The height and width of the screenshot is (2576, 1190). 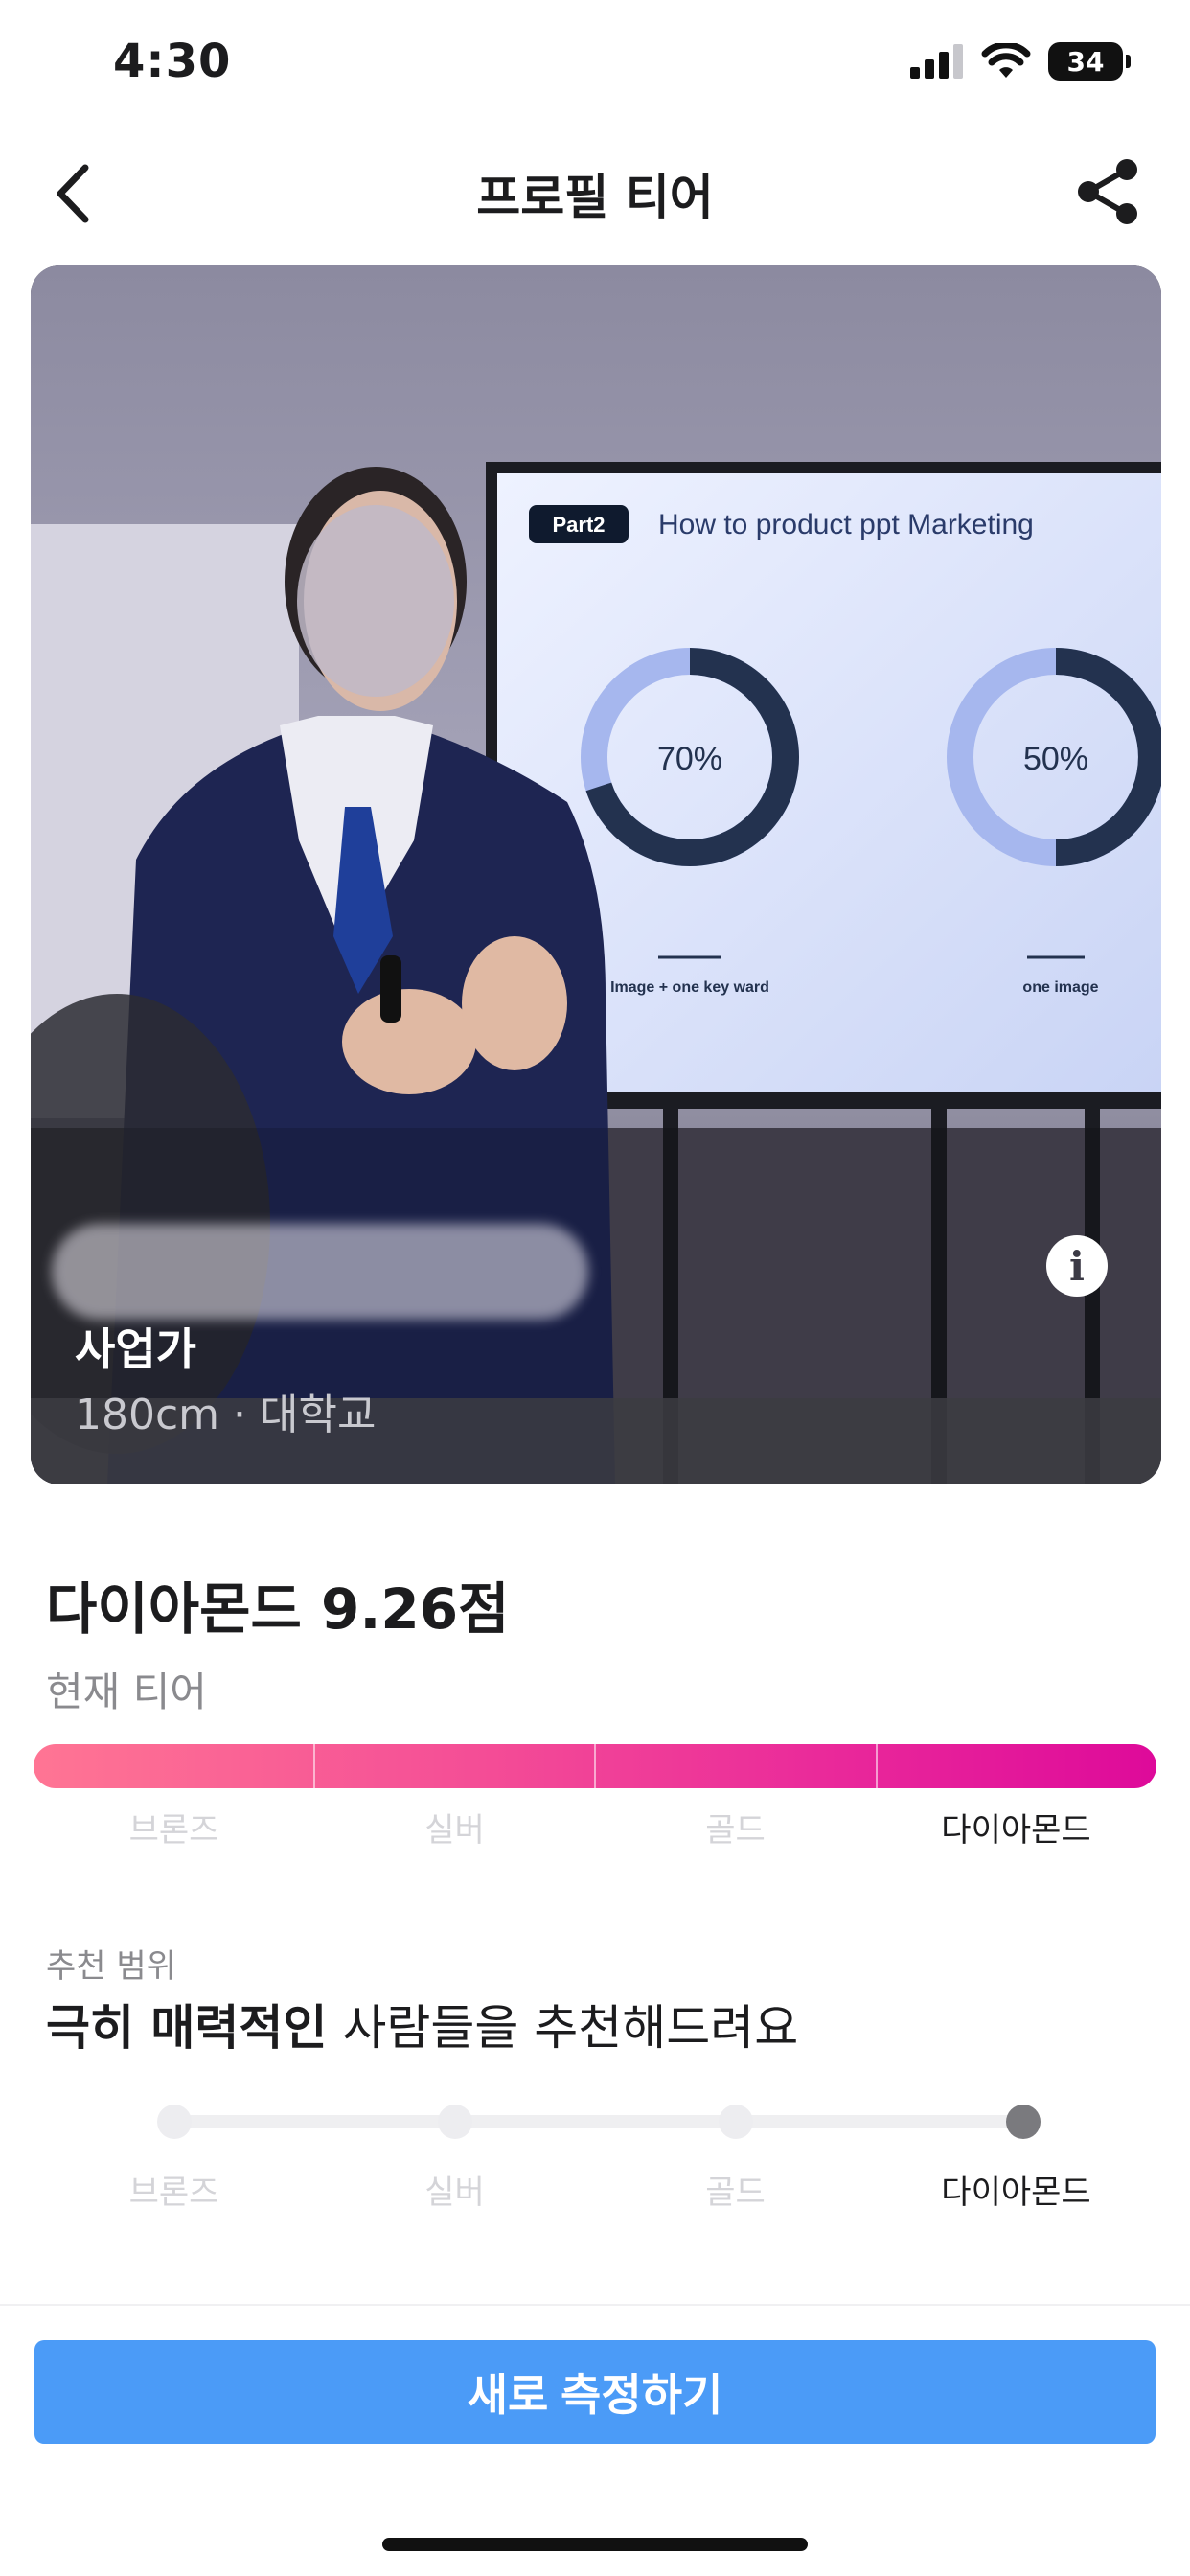 What do you see at coordinates (595, 2189) in the screenshot?
I see `range-tier-labels: 브론즈 실버 골드 다이아몬드` at bounding box center [595, 2189].